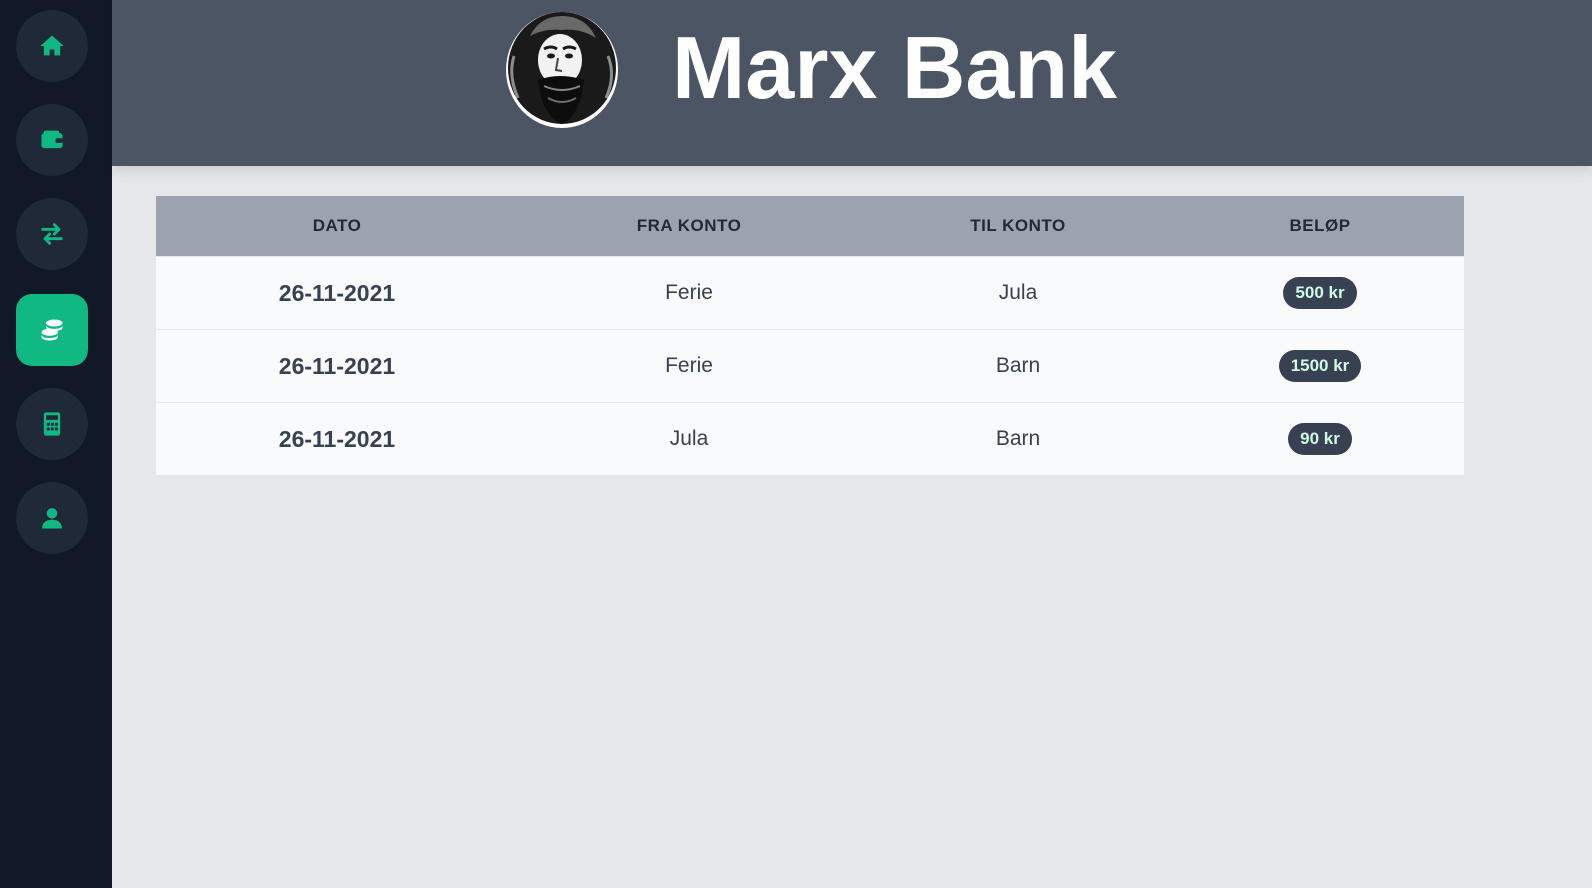 The height and width of the screenshot is (888, 1592). Describe the element at coordinates (810, 292) in the screenshot. I see `table-row: 26-11-2021 Ferie Jula 500 kr` at that location.